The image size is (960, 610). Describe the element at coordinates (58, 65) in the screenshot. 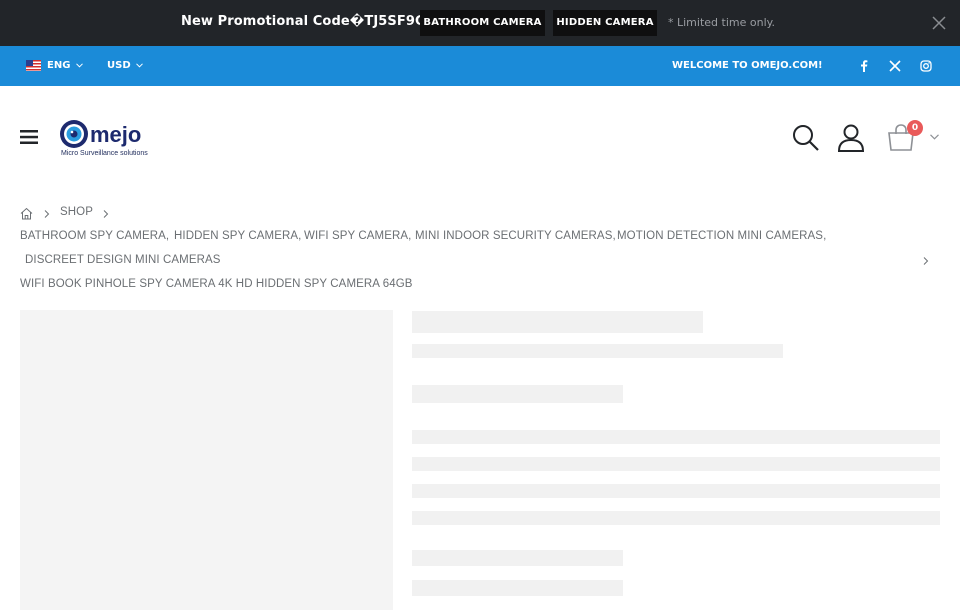

I see `language-selector: ENG` at that location.